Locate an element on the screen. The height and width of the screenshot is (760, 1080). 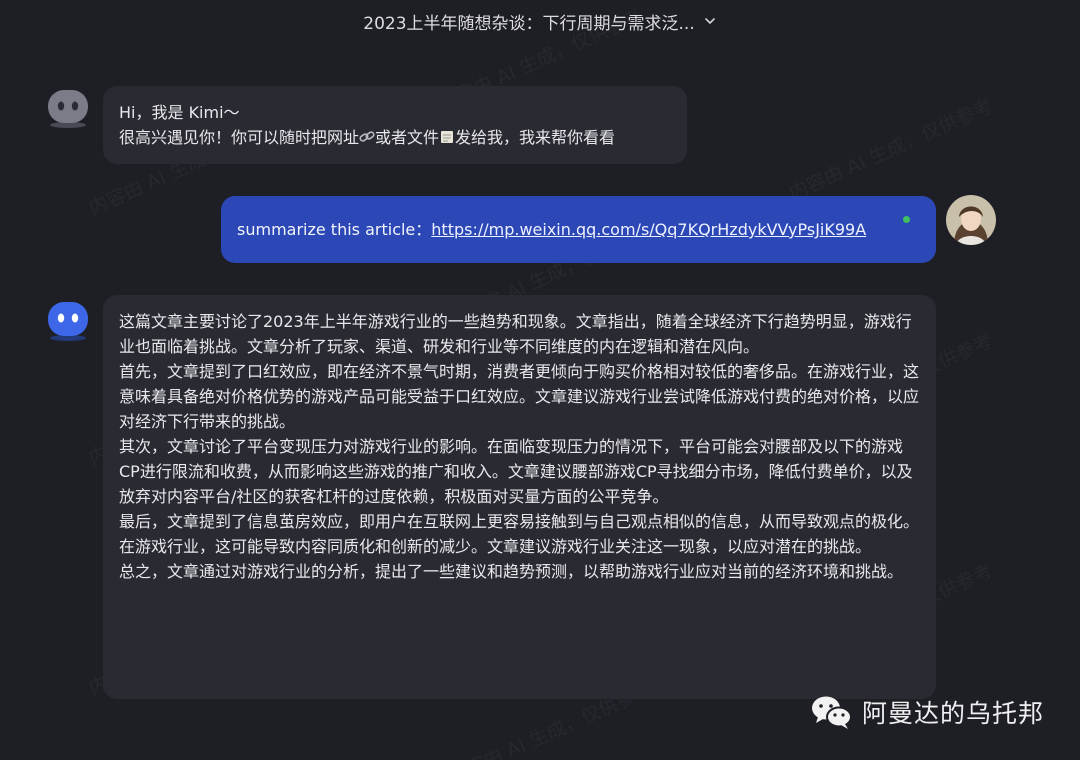
user-avatar is located at coordinates (971, 220).